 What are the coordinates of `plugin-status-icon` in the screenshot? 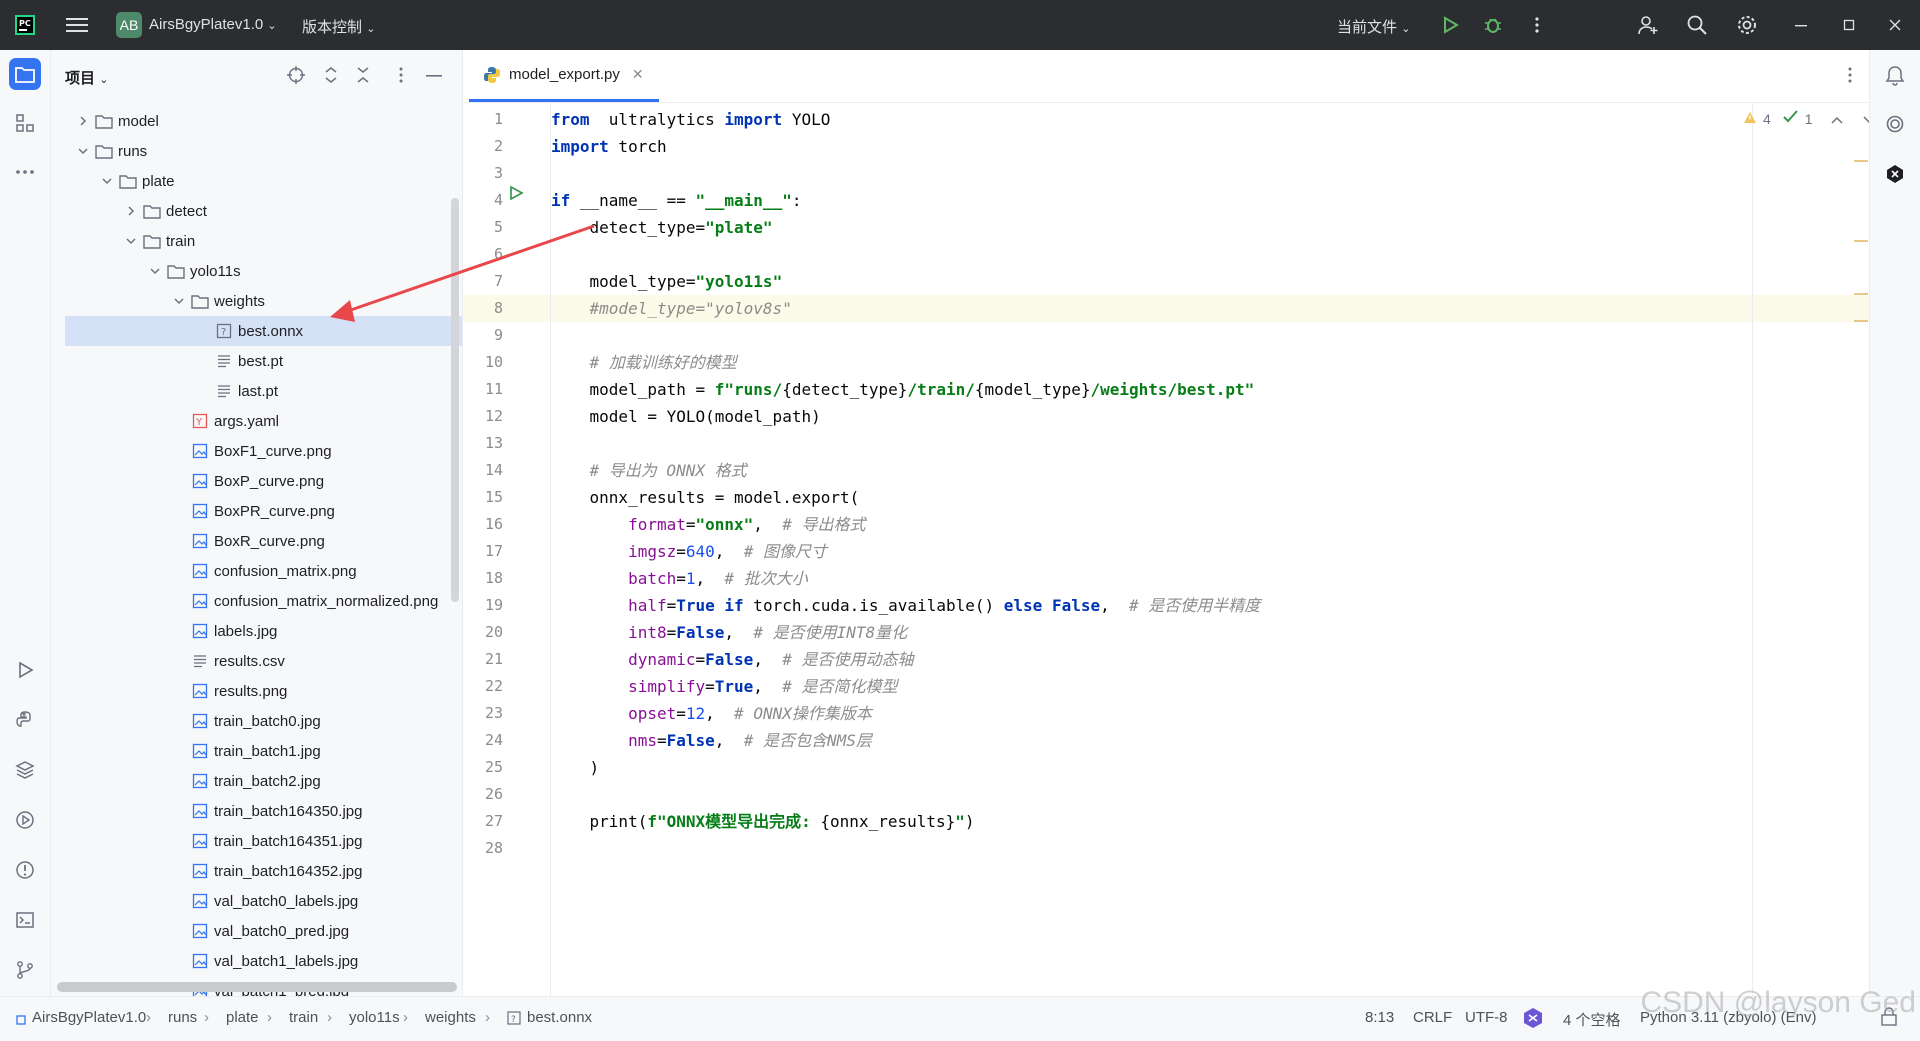 It's located at (1533, 1020).